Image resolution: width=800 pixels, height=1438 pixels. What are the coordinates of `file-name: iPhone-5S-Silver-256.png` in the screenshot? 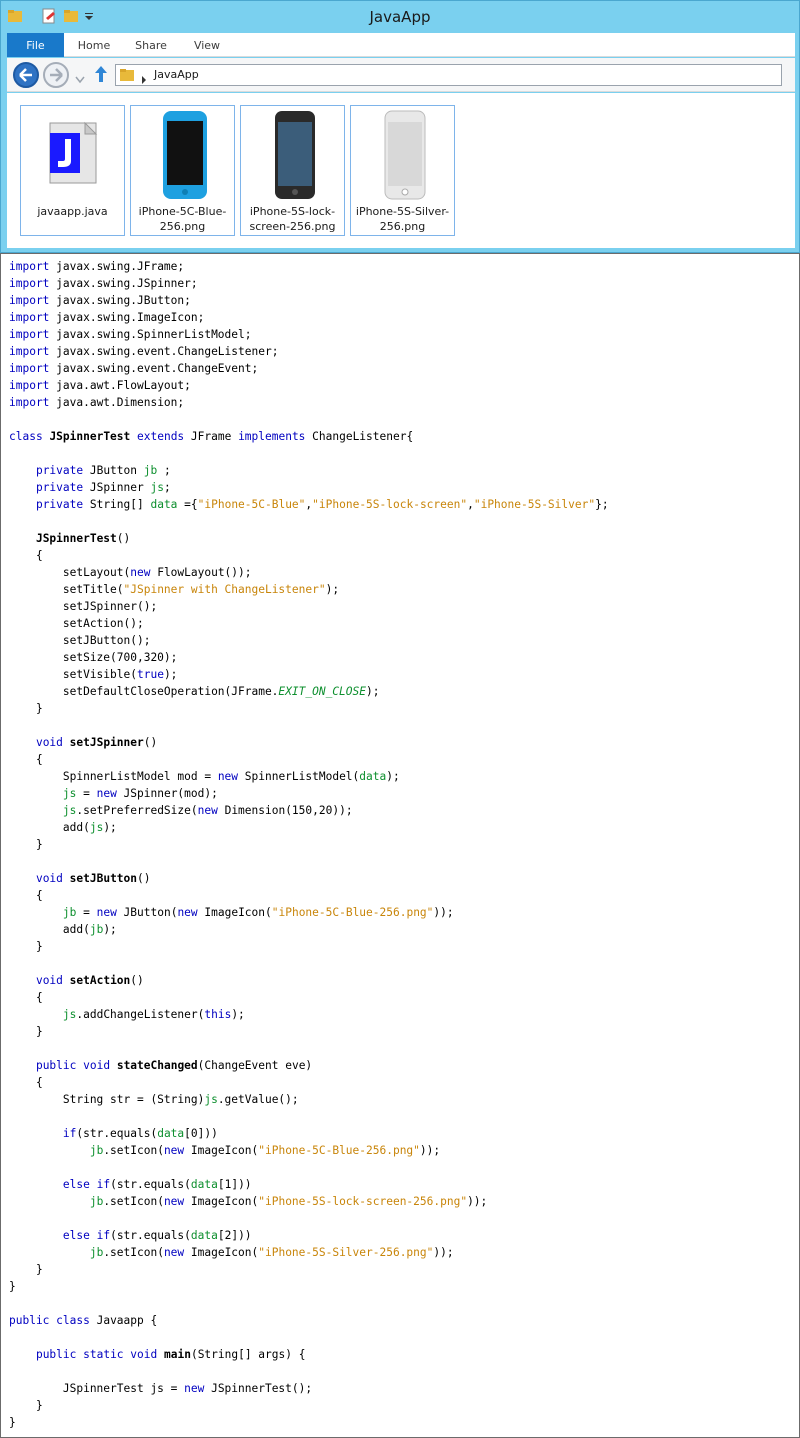 It's located at (402, 219).